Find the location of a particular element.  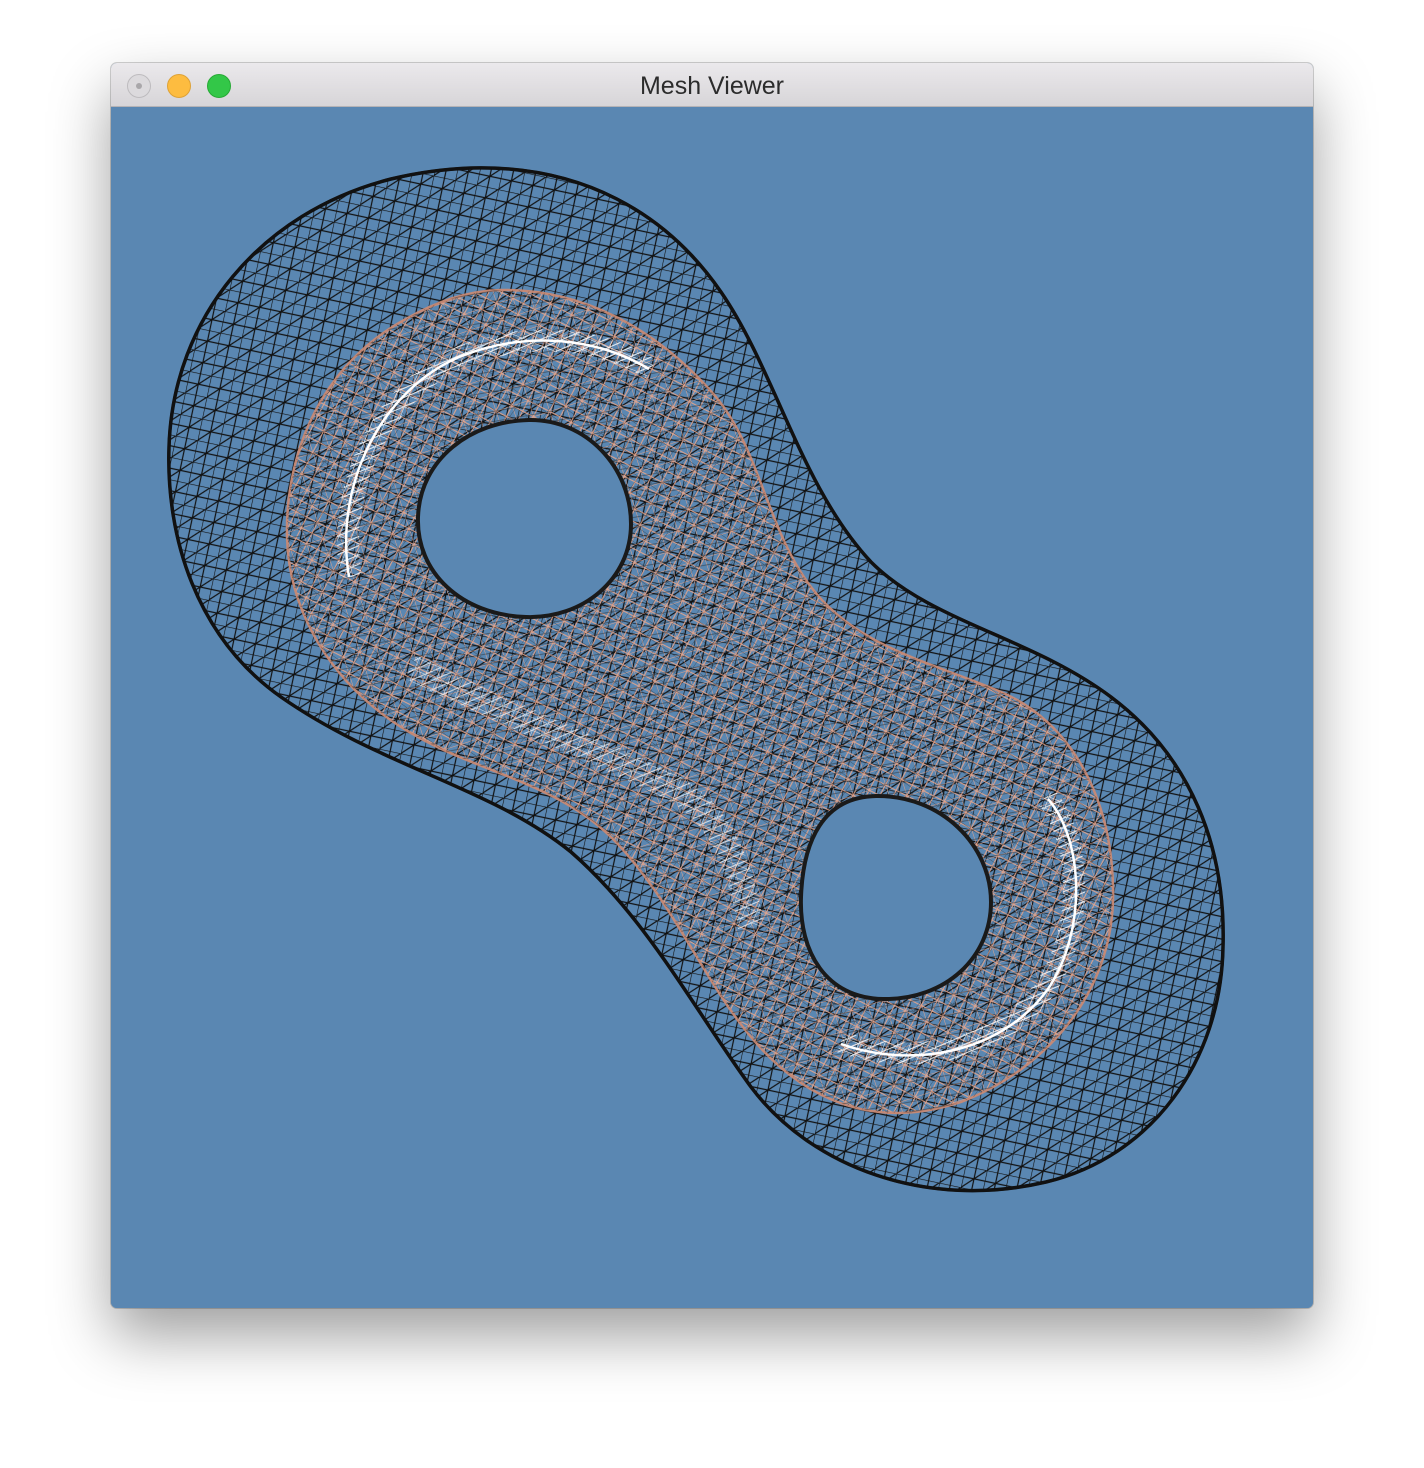

upper-hole-rim is located at coordinates (524, 518).